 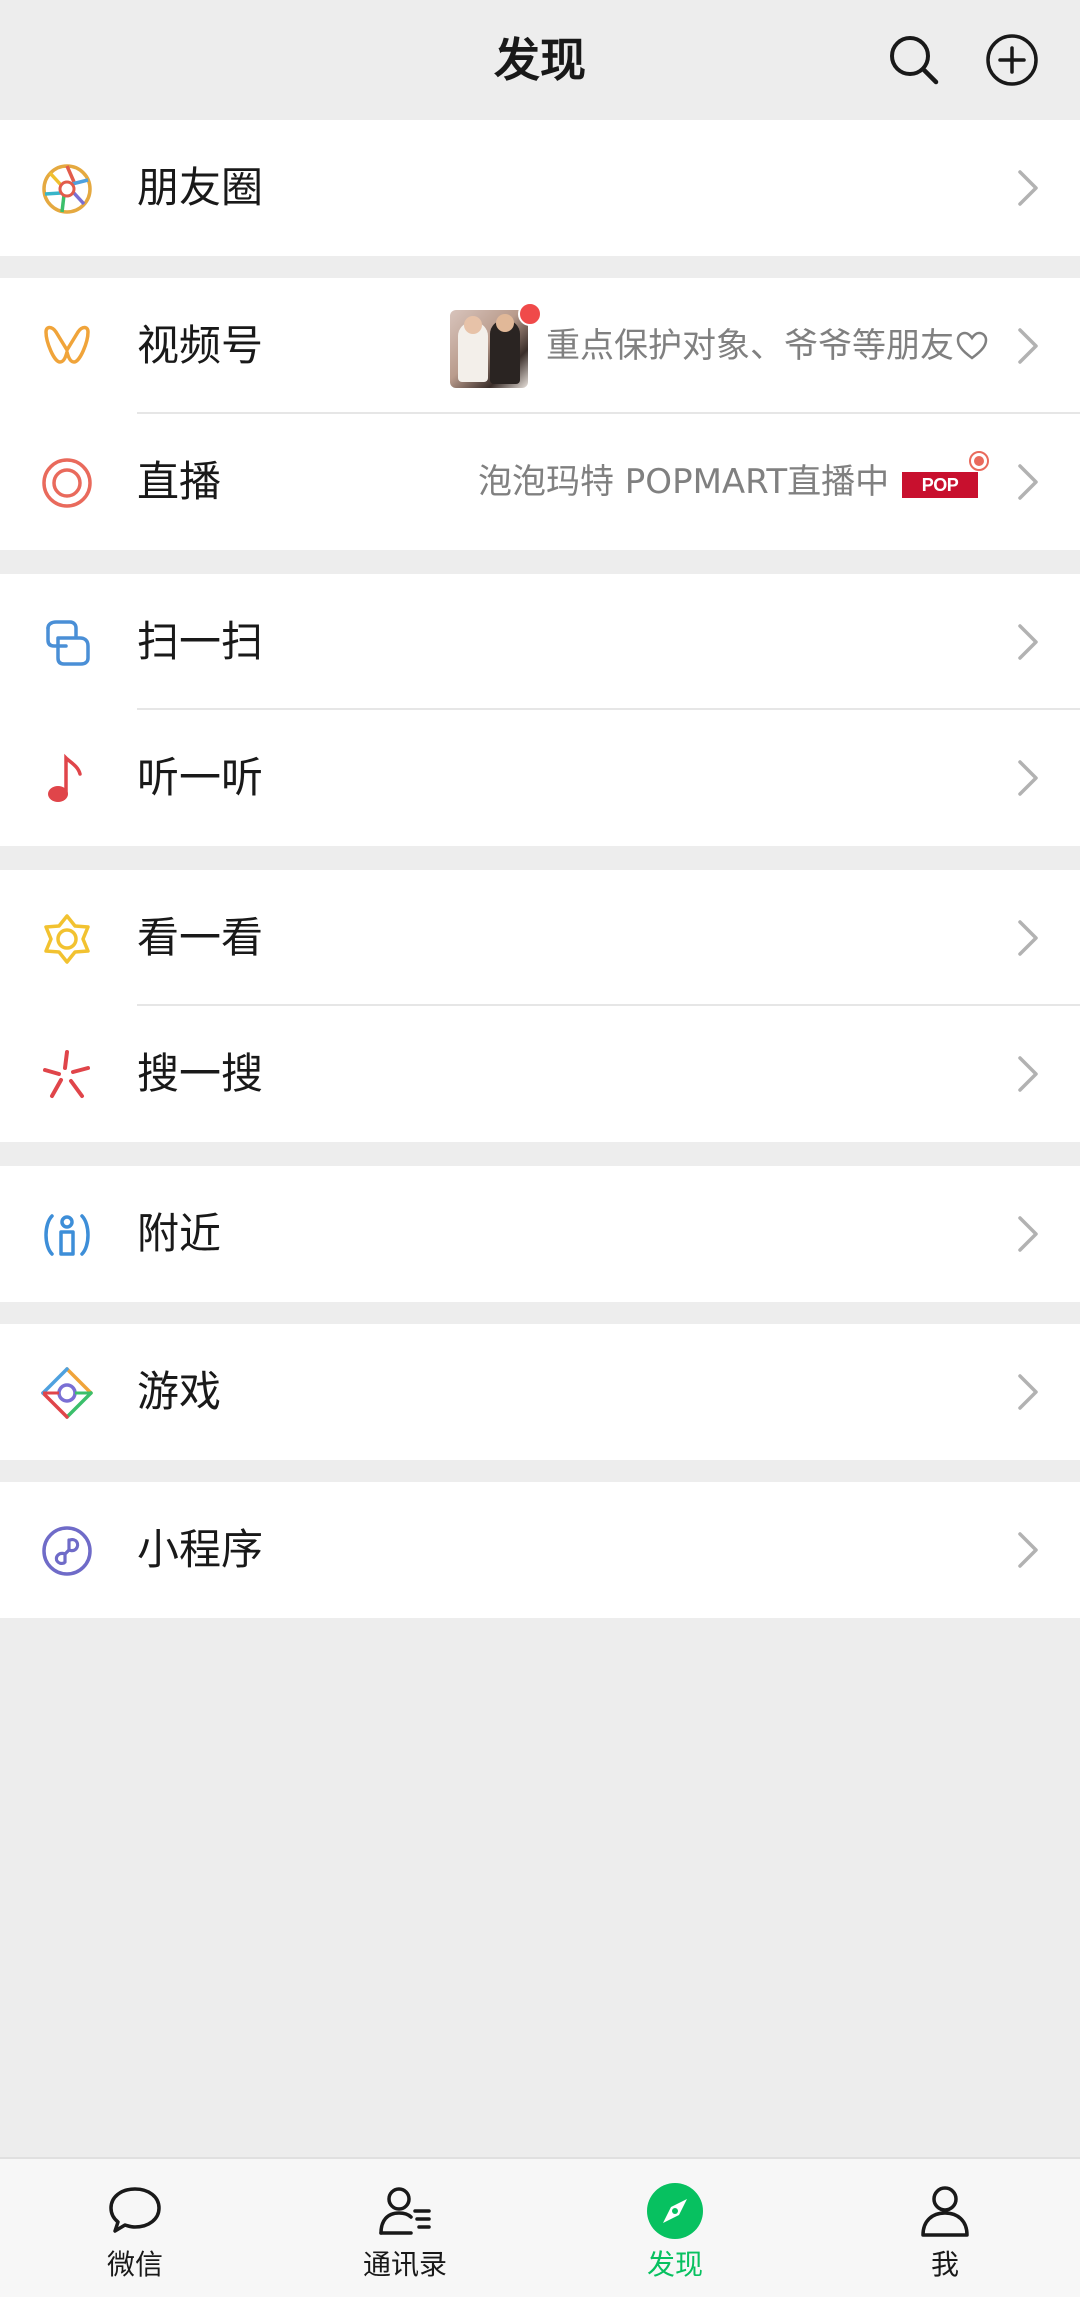 I want to click on menu-label-mini-programs: 小程序, so click(x=200, y=1549).